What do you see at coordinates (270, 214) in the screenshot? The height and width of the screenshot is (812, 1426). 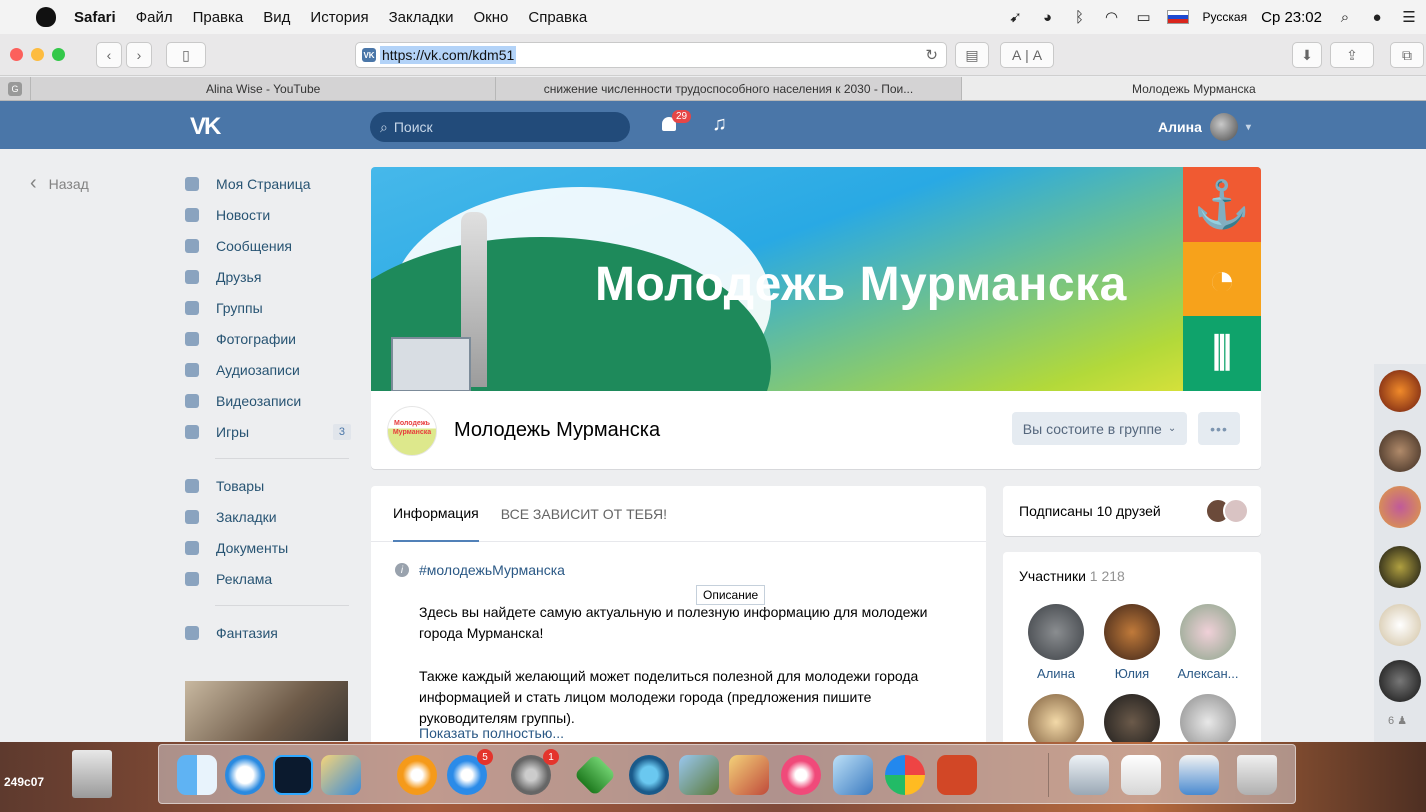 I see `sidebar-item-news: Новости` at bounding box center [270, 214].